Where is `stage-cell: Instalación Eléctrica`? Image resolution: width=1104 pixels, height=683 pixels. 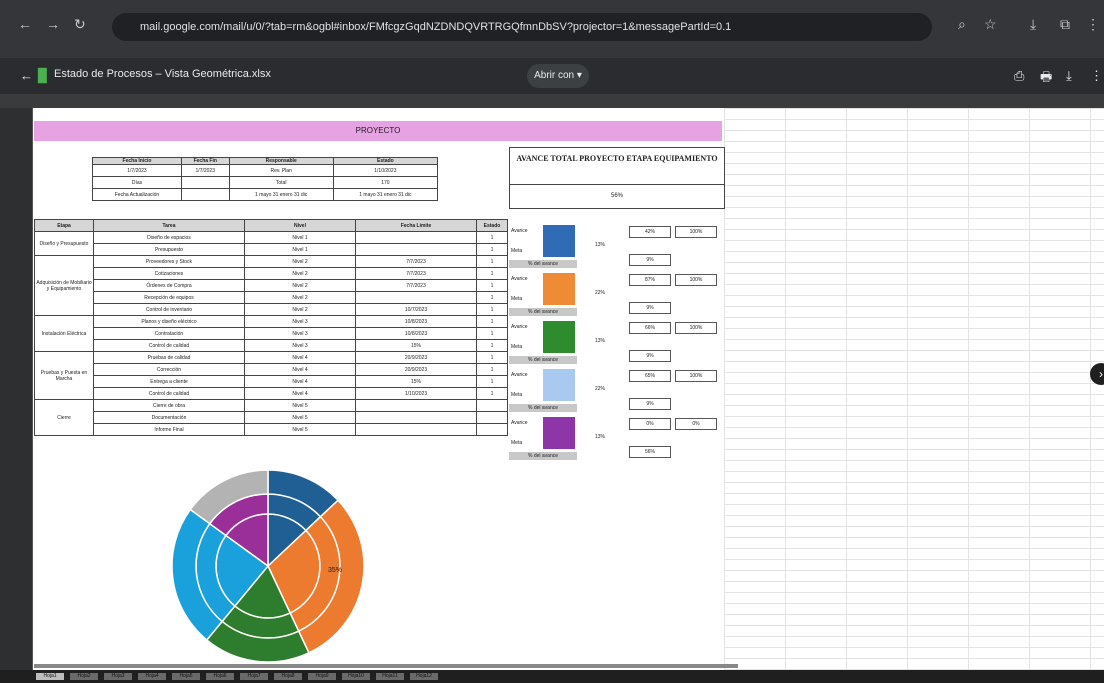 stage-cell: Instalación Eléctrica is located at coordinates (64, 333).